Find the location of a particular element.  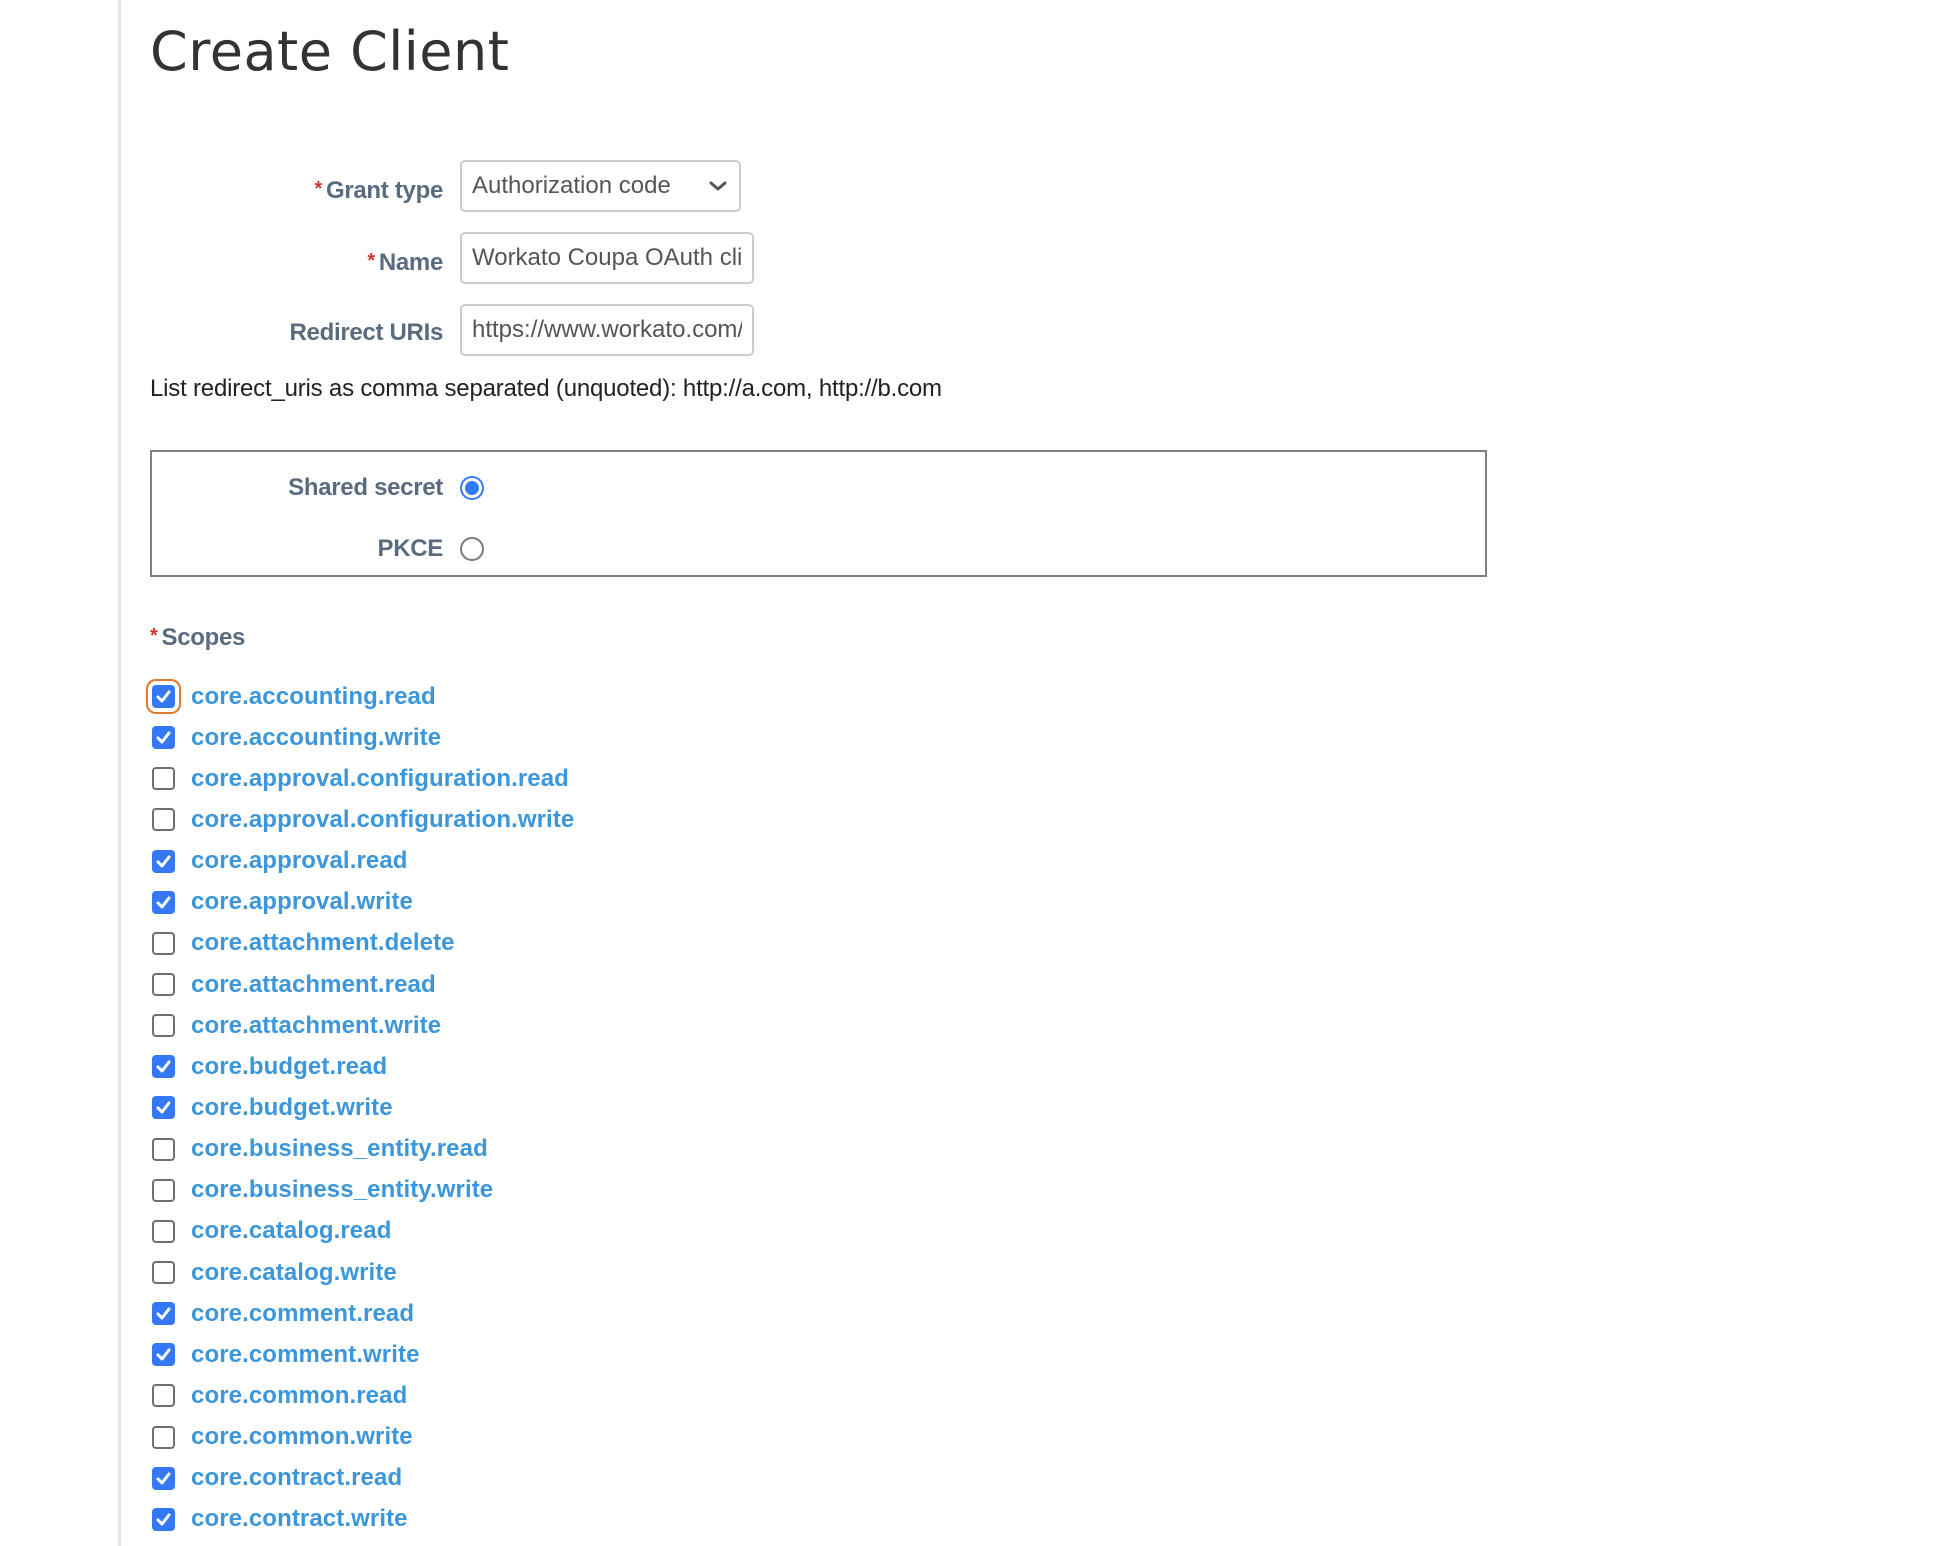

scope-item: core.contract.read is located at coordinates (362, 1478).